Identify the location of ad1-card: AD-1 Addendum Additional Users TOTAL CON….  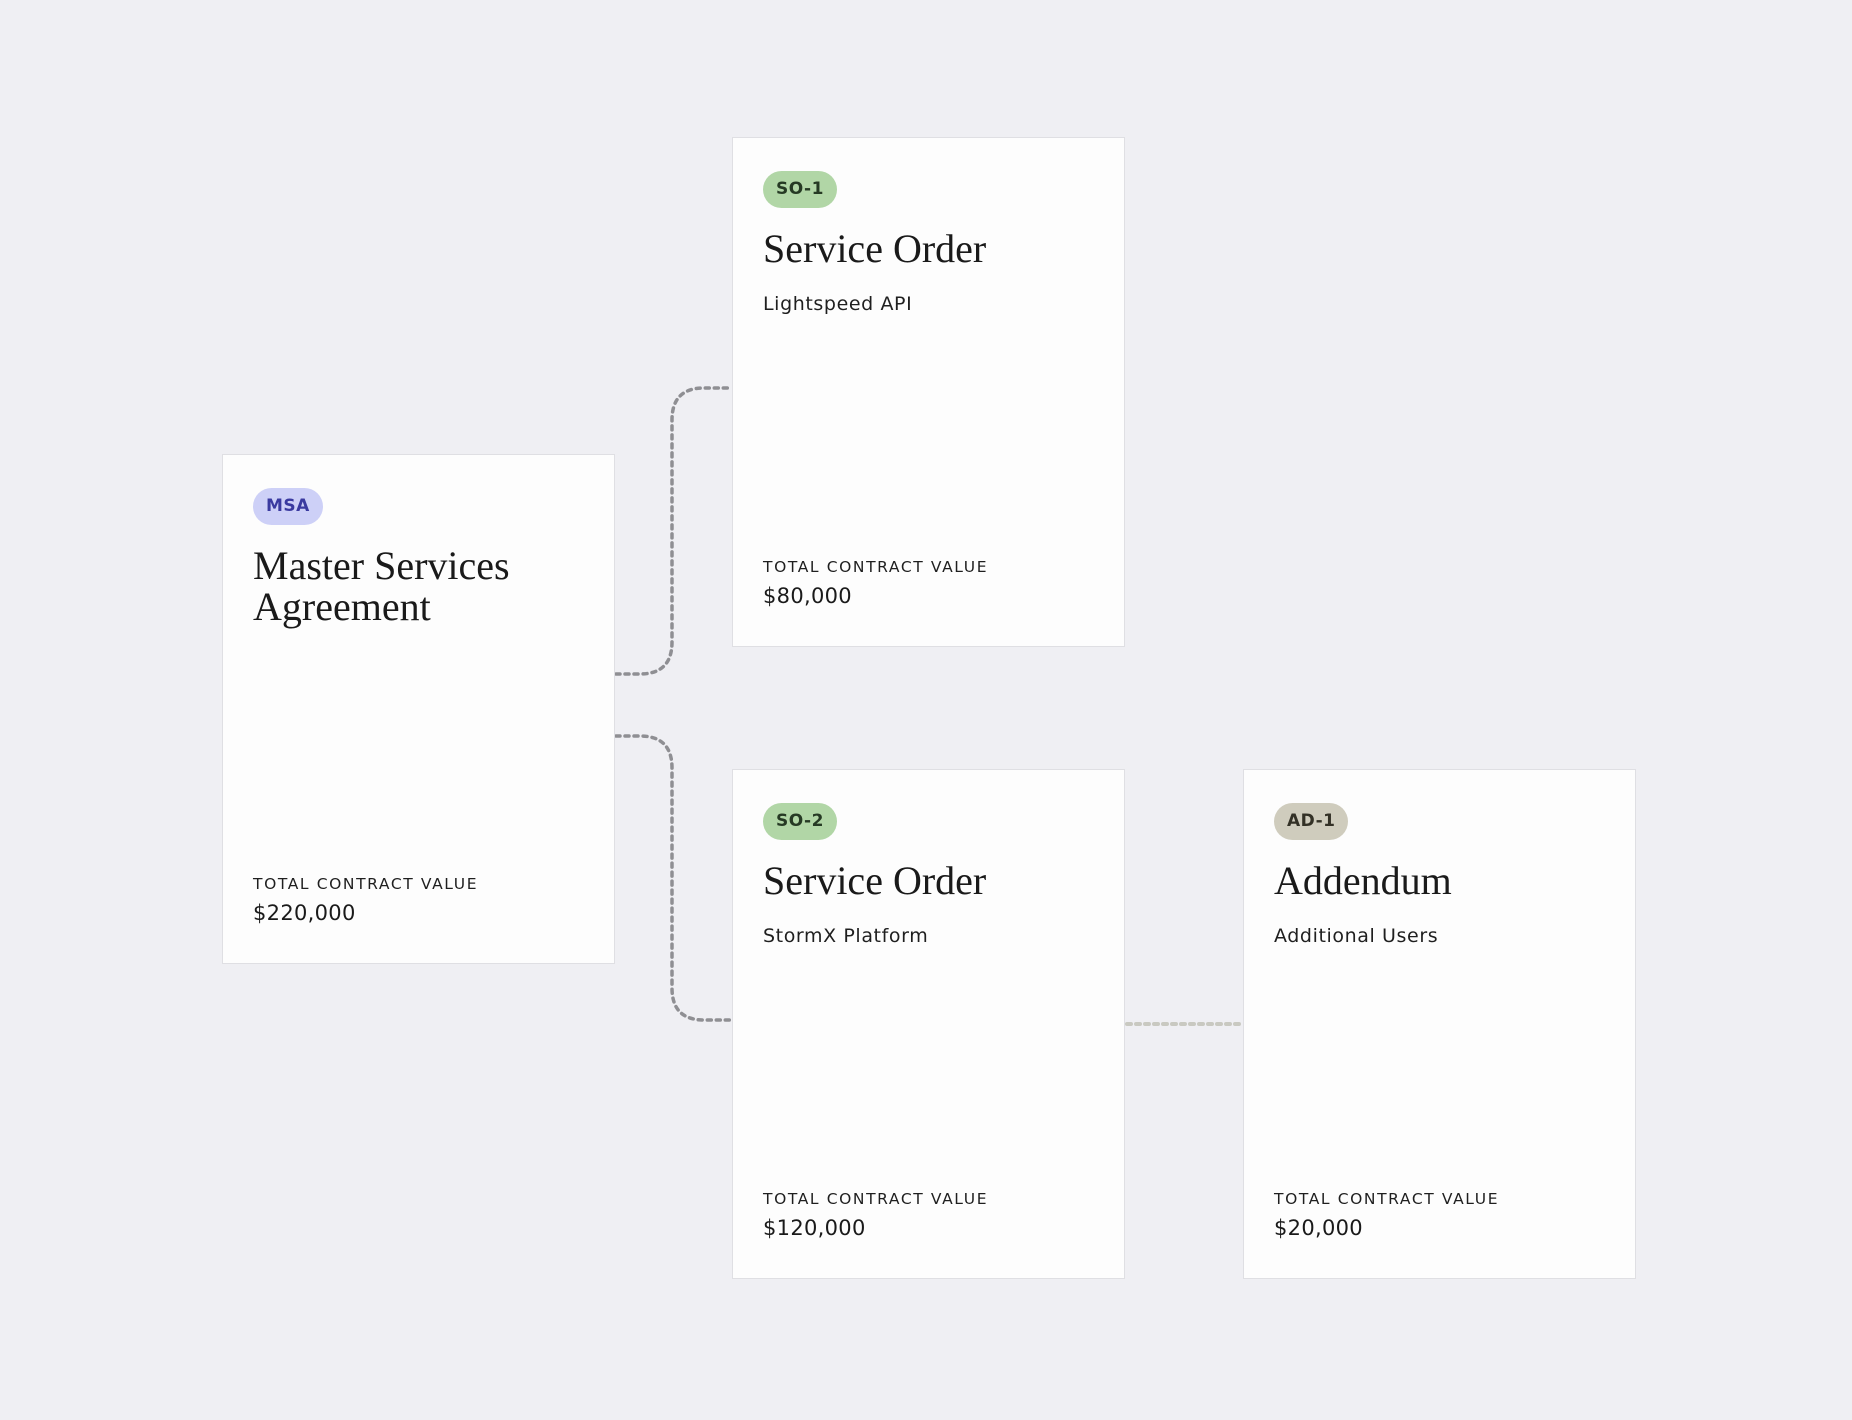
(1439, 1024).